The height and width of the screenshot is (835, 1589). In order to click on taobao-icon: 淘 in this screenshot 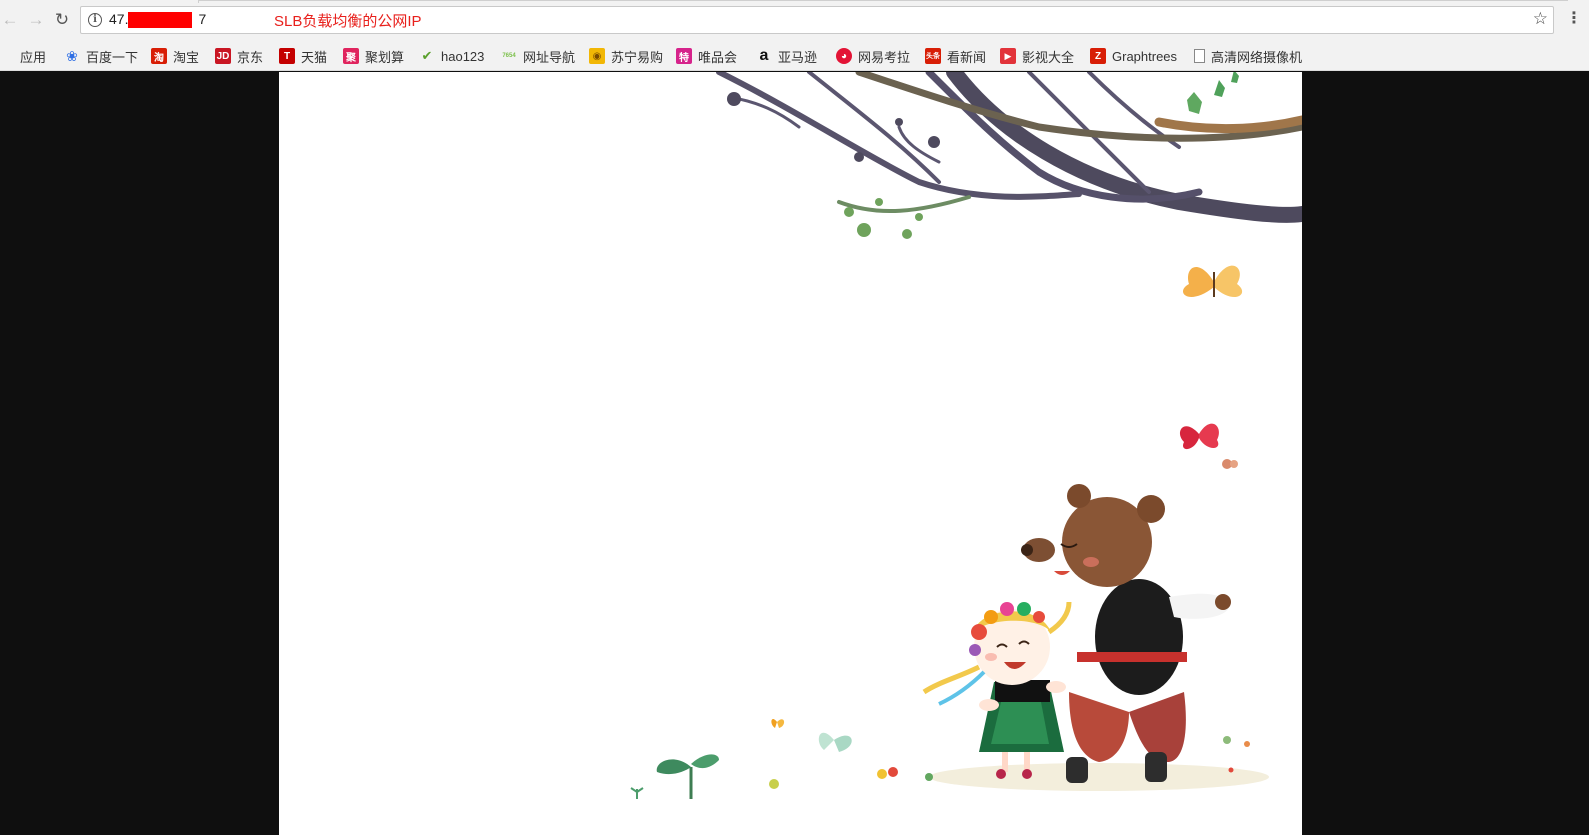, I will do `click(159, 56)`.